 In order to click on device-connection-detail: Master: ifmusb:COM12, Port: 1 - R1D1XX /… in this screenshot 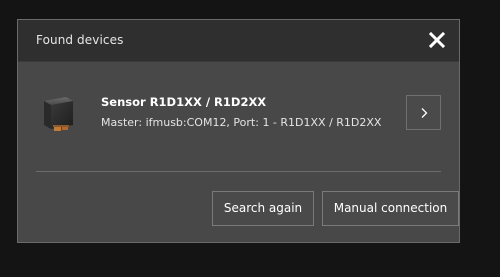, I will do `click(241, 122)`.